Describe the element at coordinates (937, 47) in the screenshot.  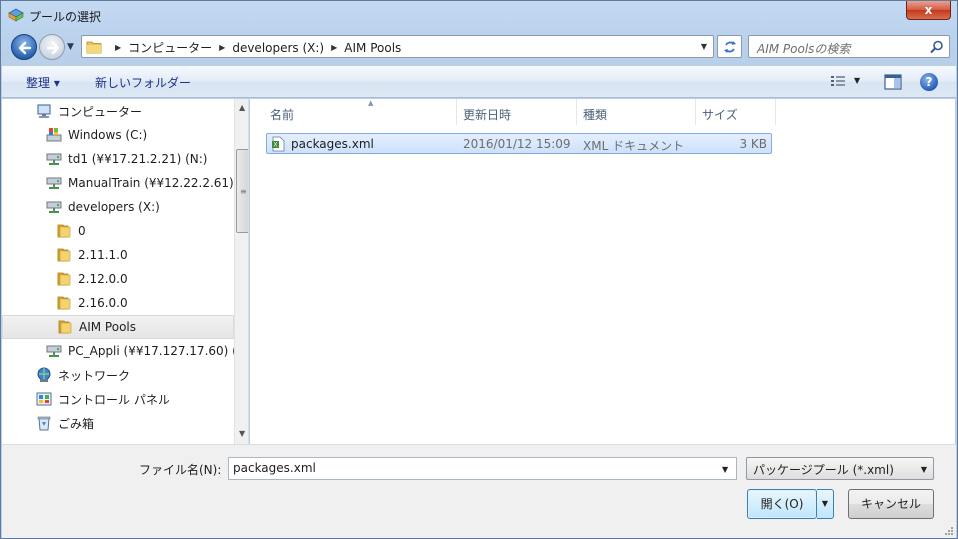
I see `search-icon` at that location.